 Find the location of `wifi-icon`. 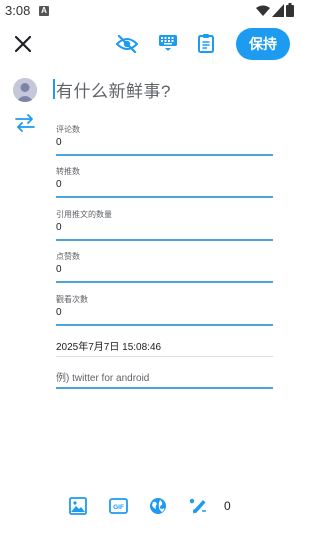

wifi-icon is located at coordinates (263, 10).